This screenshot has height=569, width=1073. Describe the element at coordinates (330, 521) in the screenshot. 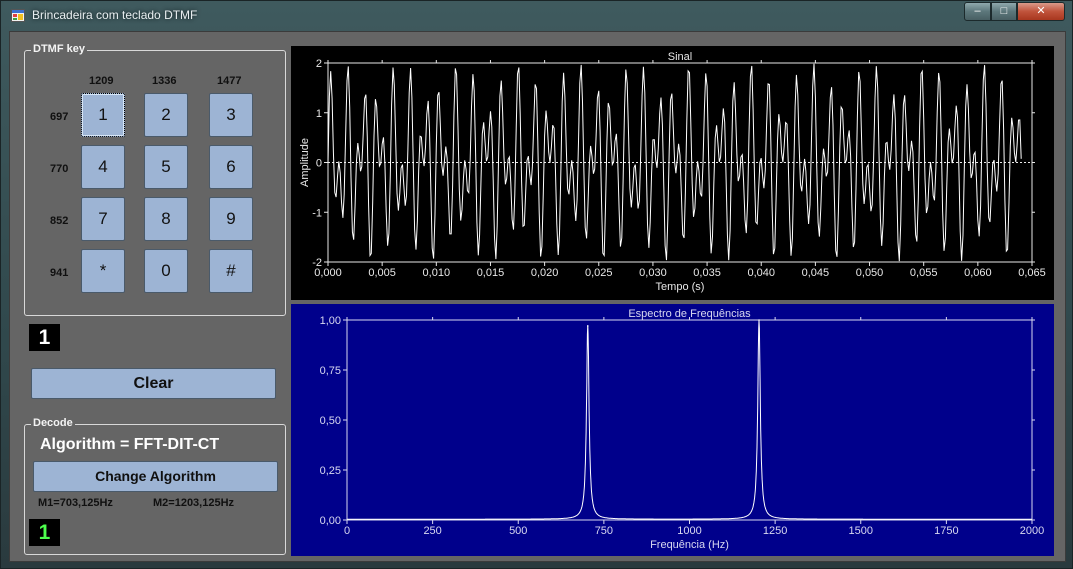

I see `y-tick-label: 0,00` at that location.